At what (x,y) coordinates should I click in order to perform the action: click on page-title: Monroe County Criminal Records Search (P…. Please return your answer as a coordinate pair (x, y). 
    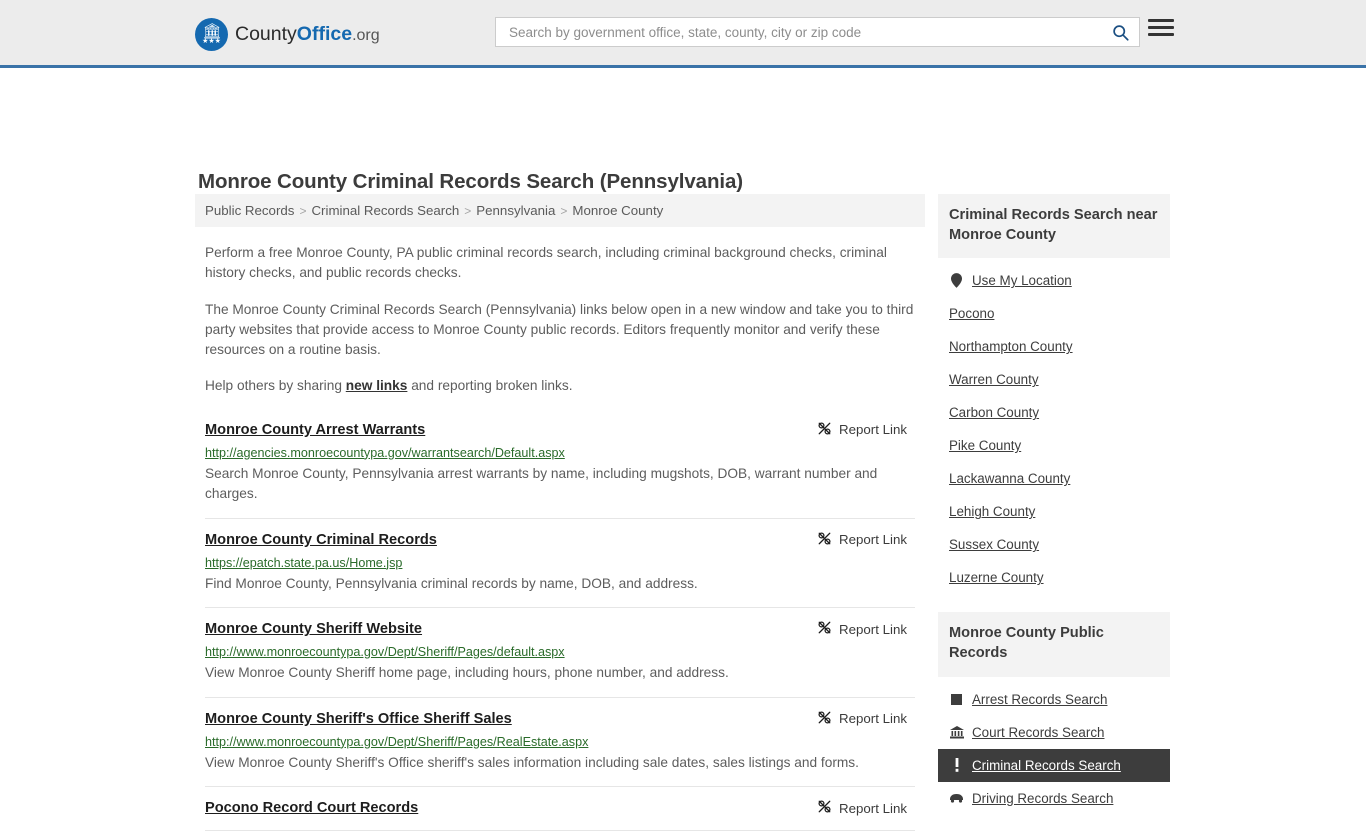
    Looking at the image, I should click on (471, 181).